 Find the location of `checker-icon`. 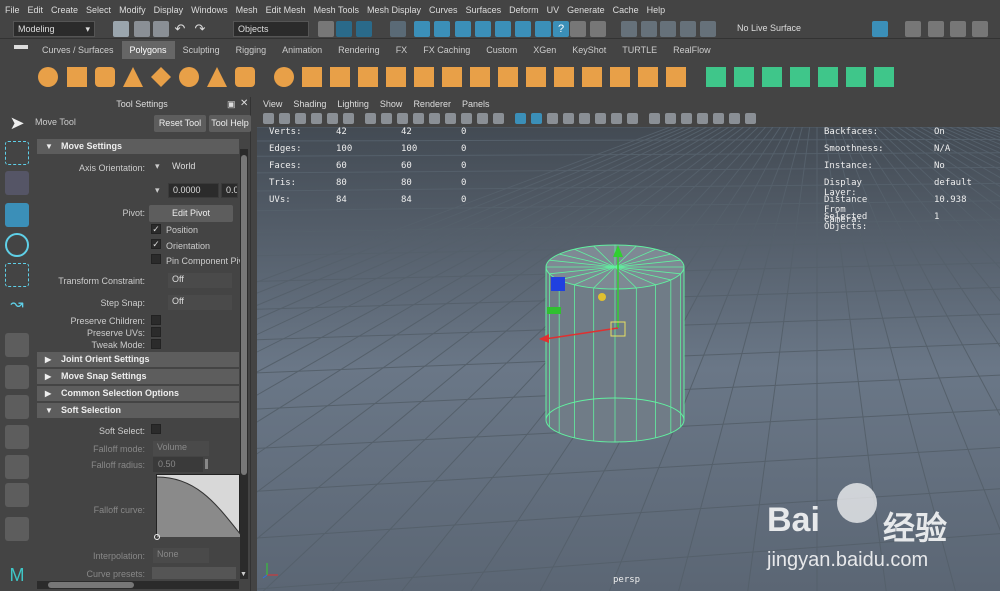

checker-icon is located at coordinates (856, 77).